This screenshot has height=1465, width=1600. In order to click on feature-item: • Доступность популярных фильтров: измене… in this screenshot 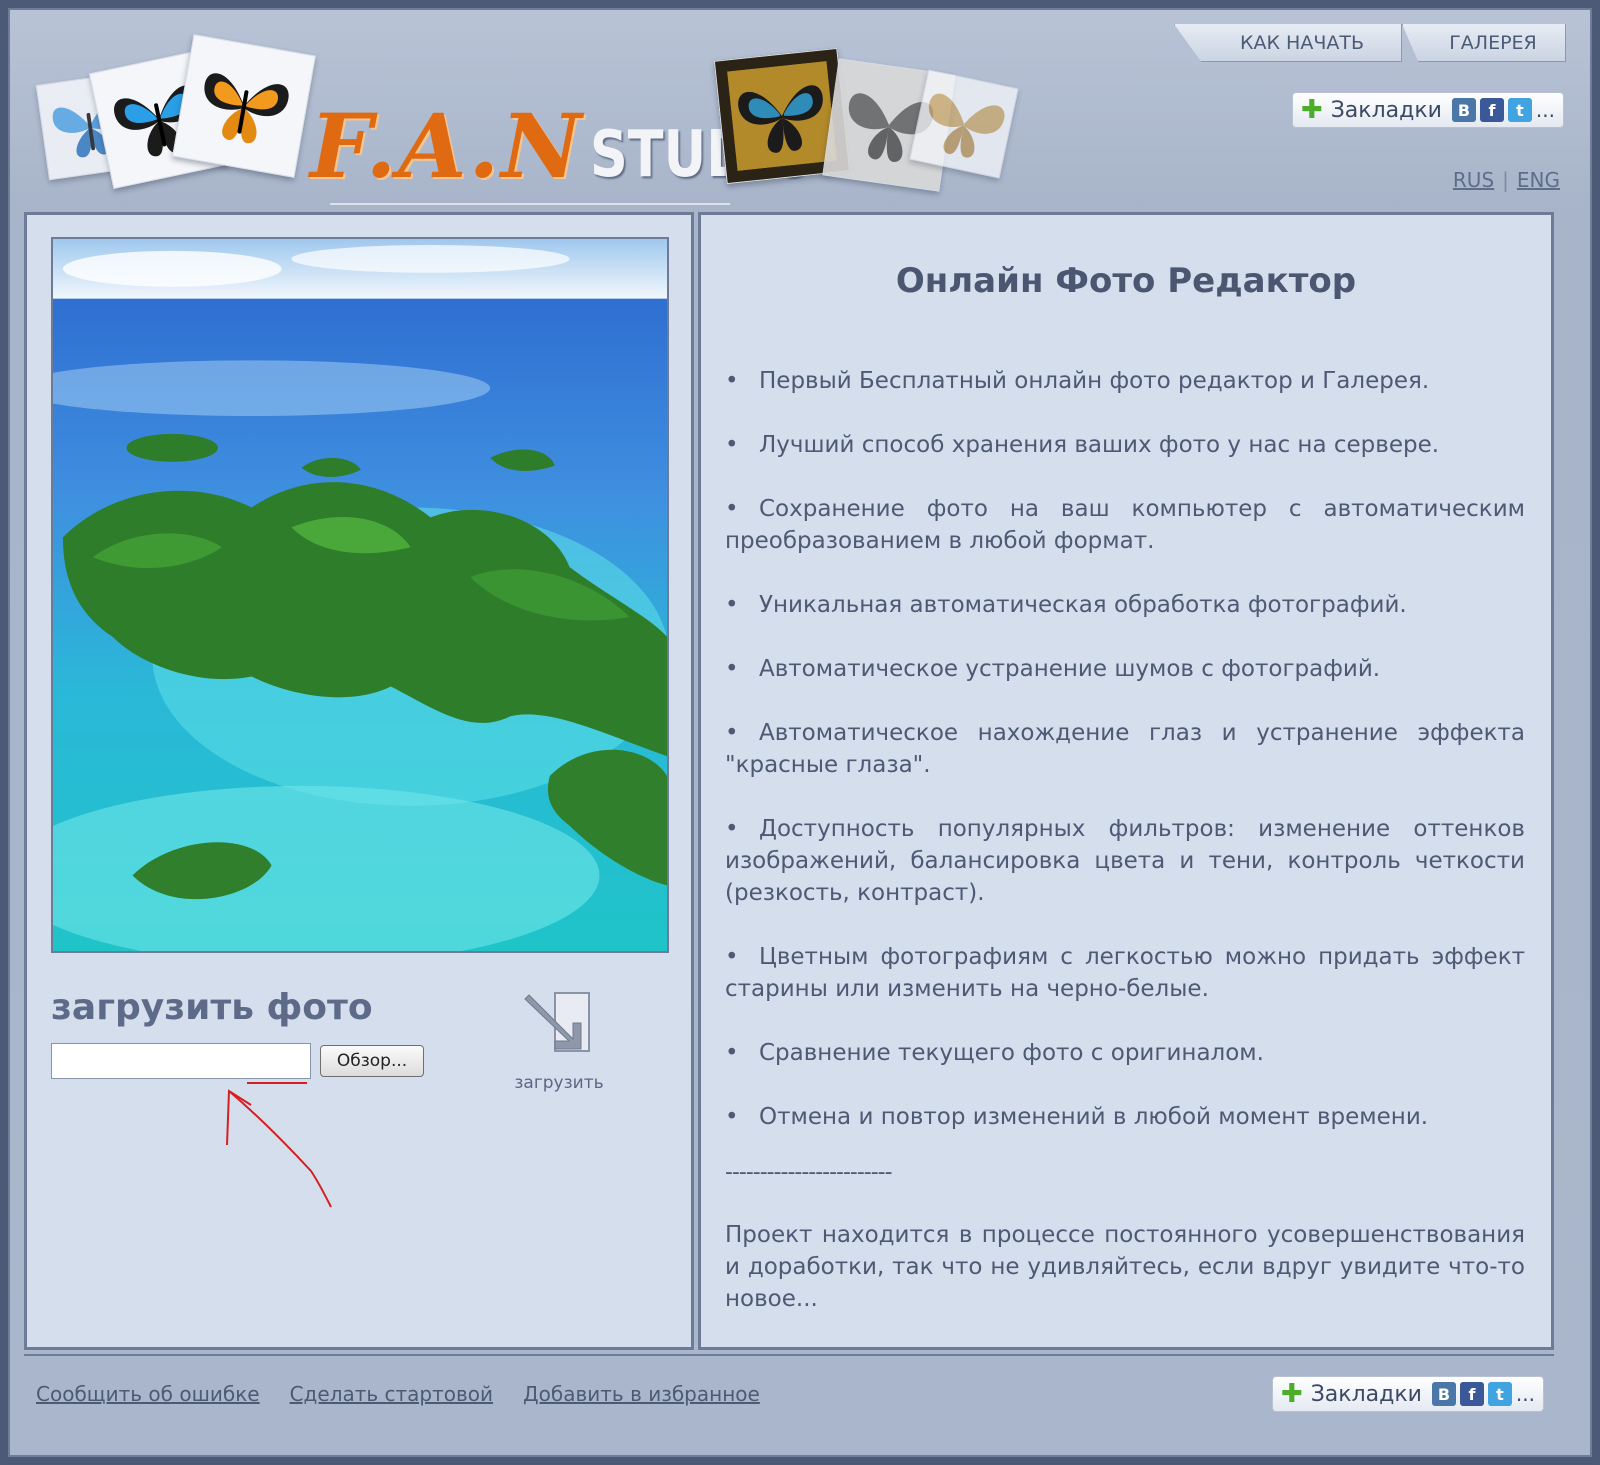, I will do `click(1125, 861)`.